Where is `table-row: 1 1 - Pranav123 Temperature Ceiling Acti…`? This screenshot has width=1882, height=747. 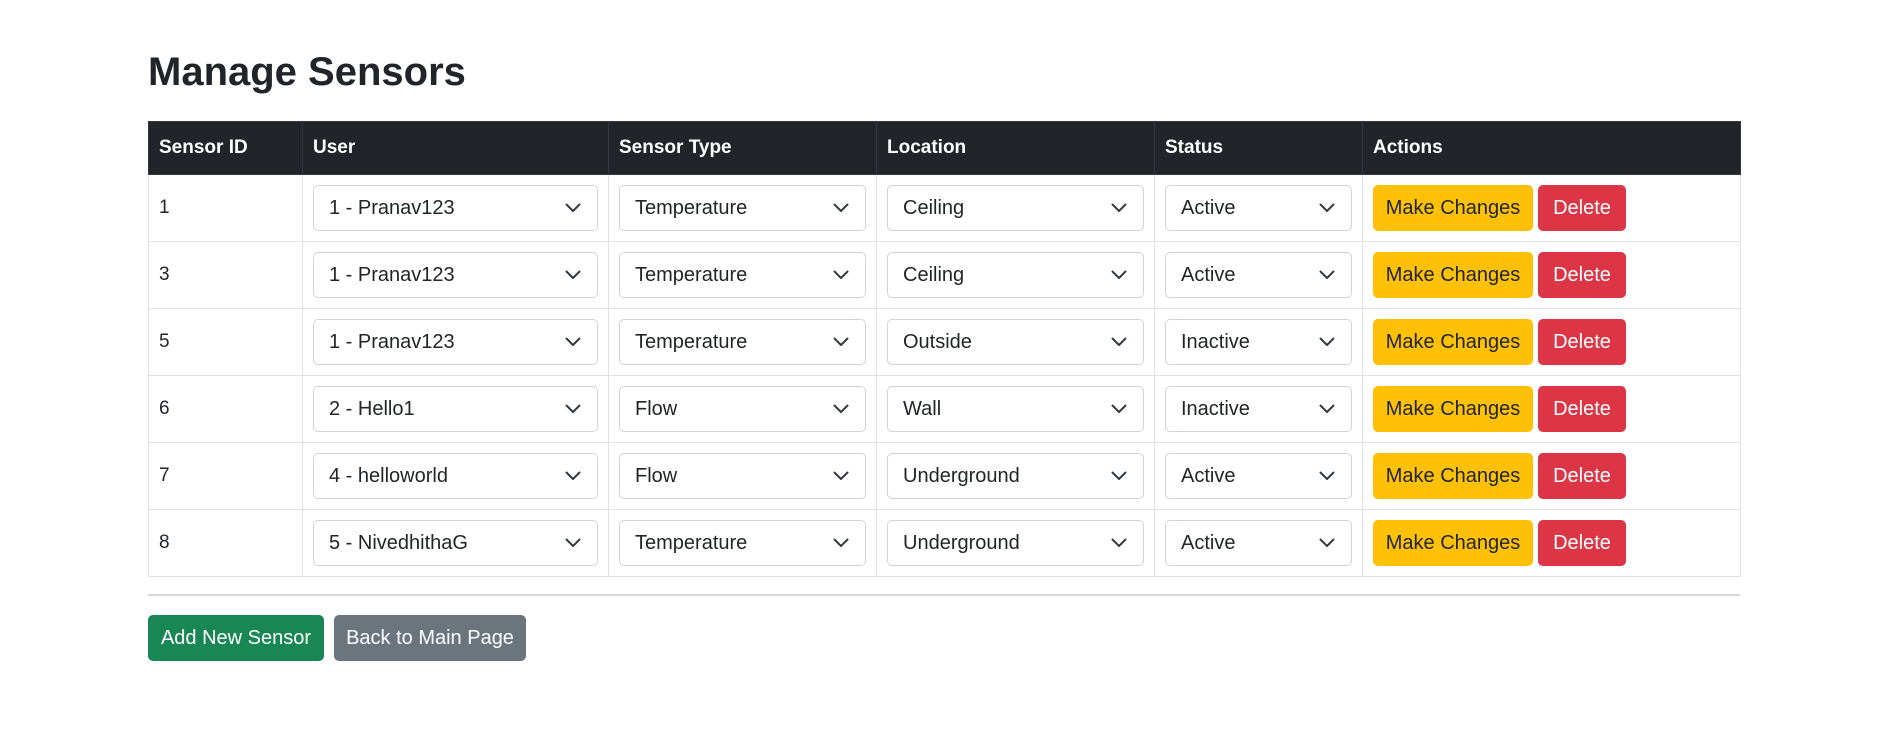
table-row: 1 1 - Pranav123 Temperature Ceiling Acti… is located at coordinates (944, 208).